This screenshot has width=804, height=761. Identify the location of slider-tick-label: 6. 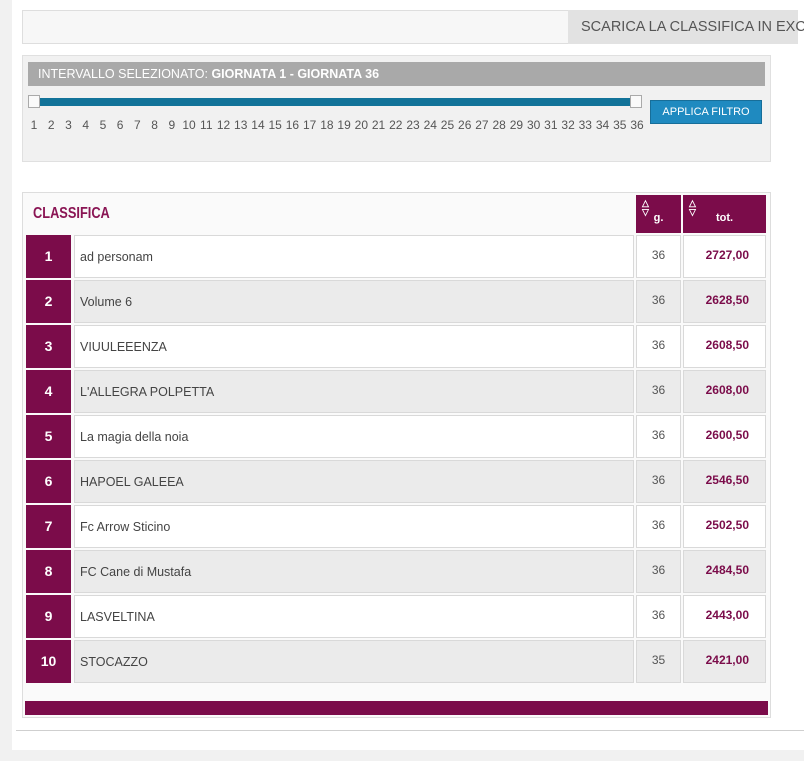
(120, 125).